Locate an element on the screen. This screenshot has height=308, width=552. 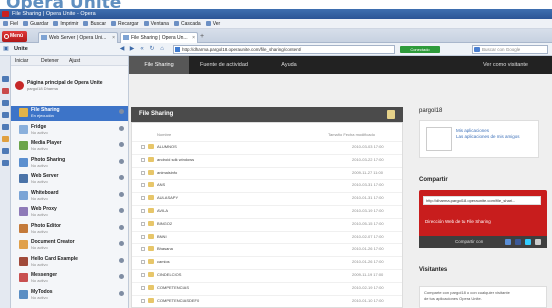
reload-icon: ↻ is located at coordinates (152, 49).